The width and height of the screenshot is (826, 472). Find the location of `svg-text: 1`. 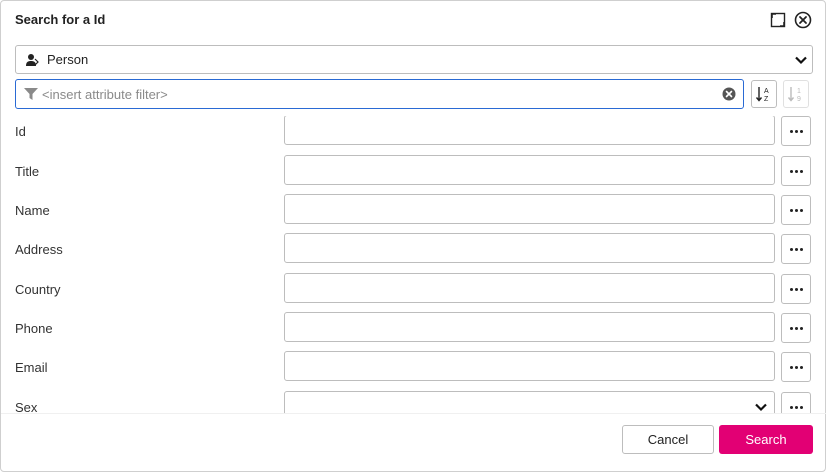

svg-text: 1 is located at coordinates (799, 91).